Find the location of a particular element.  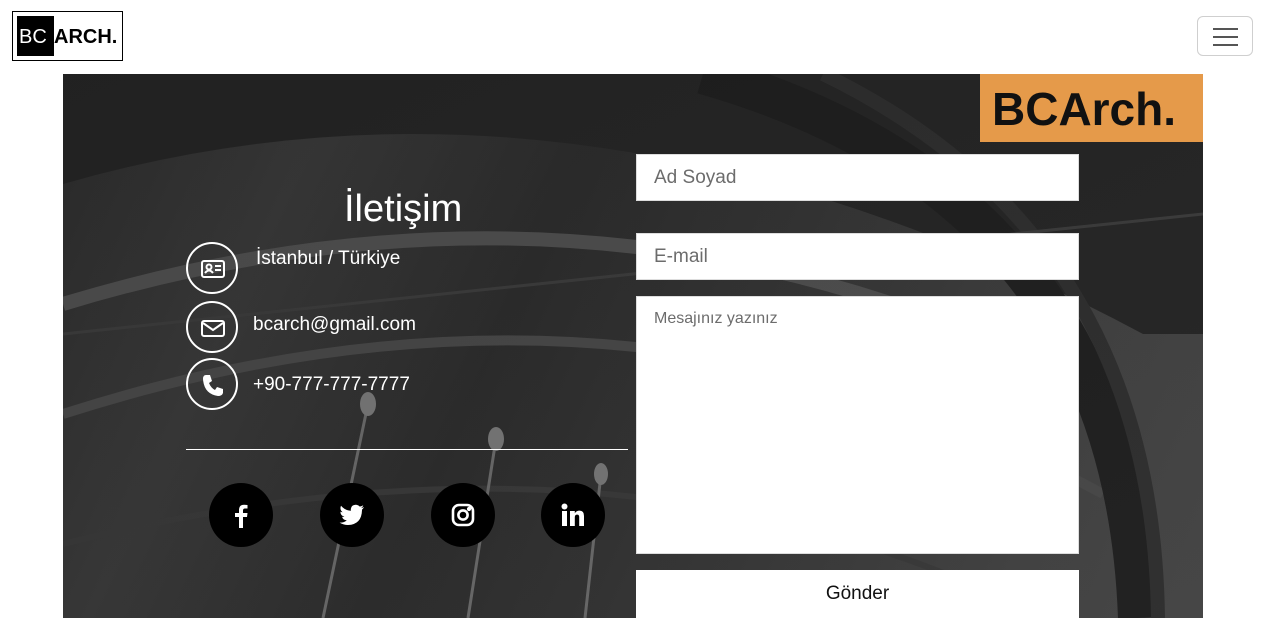

name-field is located at coordinates (857, 177).